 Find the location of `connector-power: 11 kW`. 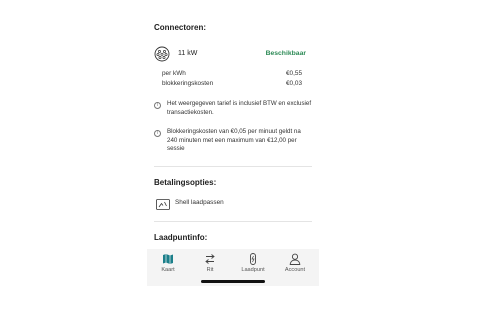

connector-power: 11 kW is located at coordinates (188, 53).